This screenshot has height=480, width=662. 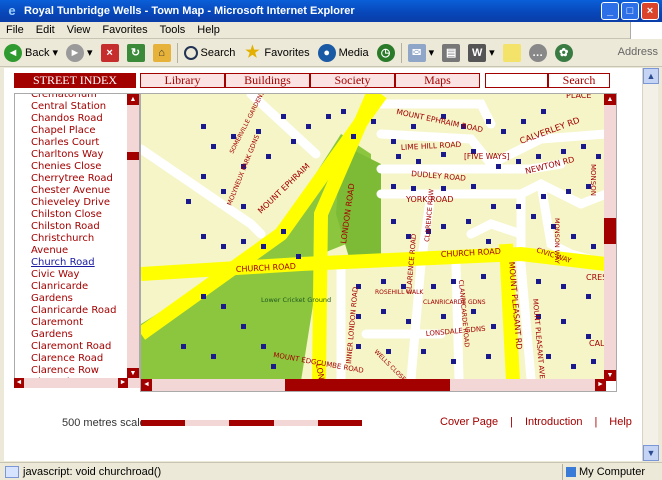 I want to click on street-index-item: Chapel Place, so click(x=79, y=131).